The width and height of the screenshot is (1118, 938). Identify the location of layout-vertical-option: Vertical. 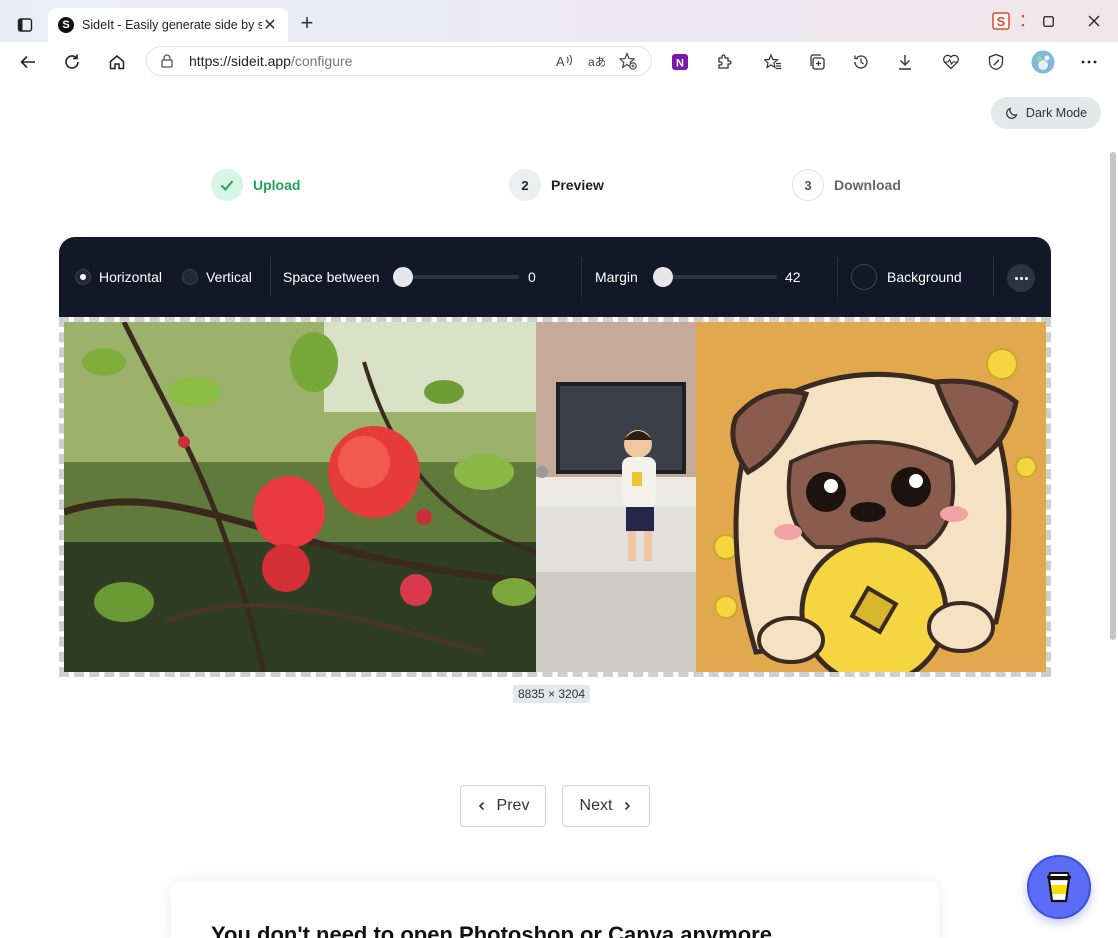
(217, 277).